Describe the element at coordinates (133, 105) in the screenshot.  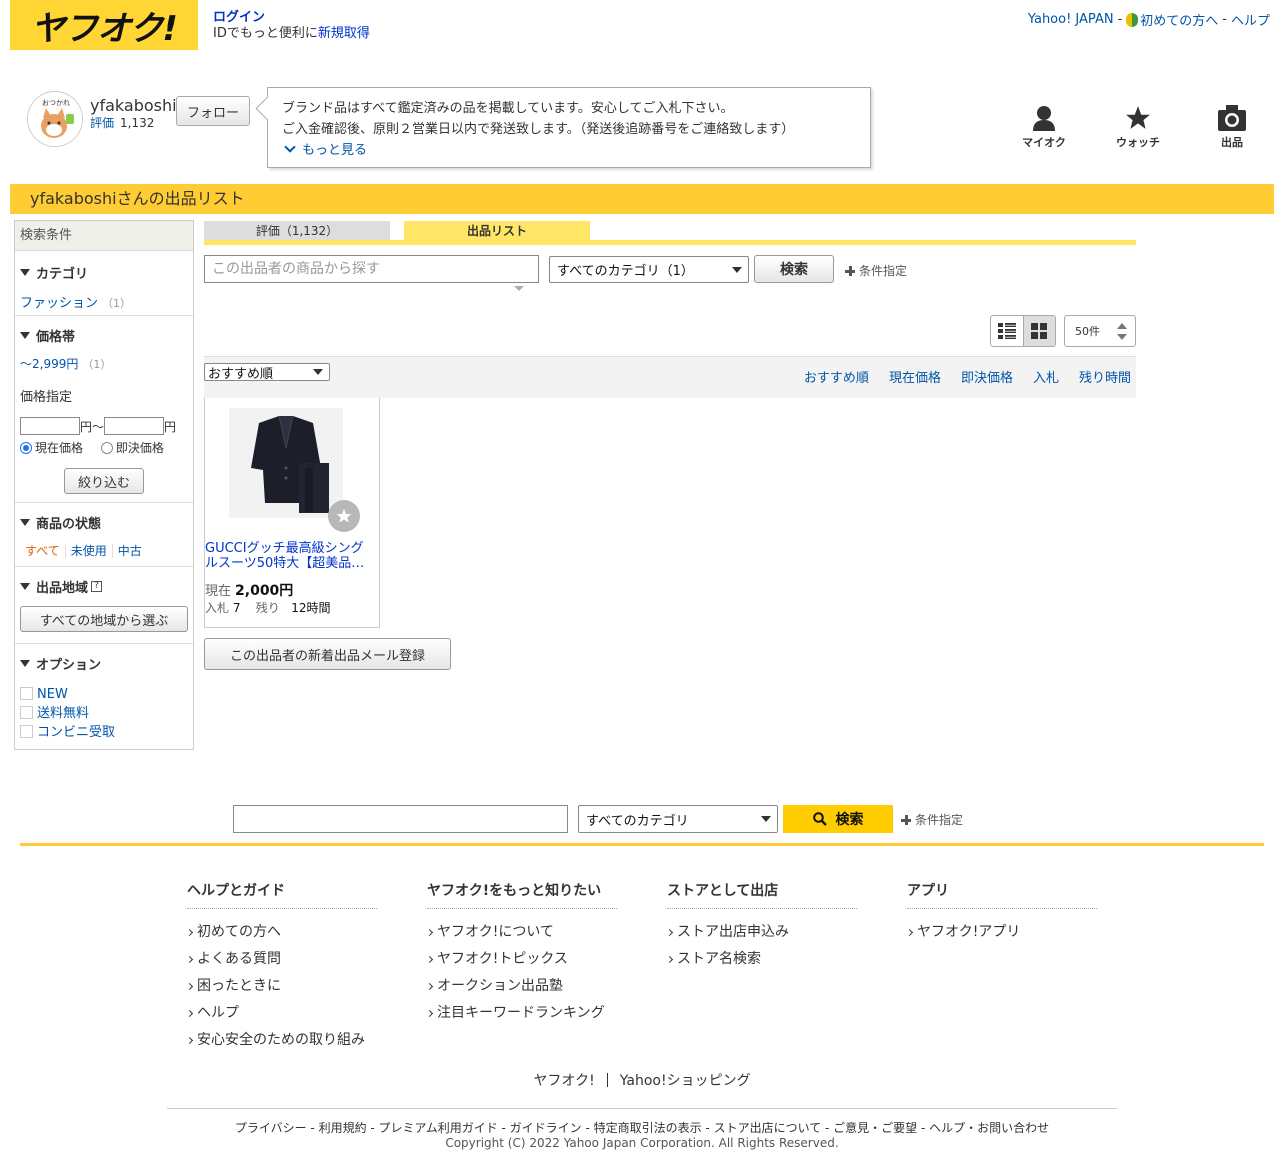
I see `seller-name: yfakaboshi` at that location.